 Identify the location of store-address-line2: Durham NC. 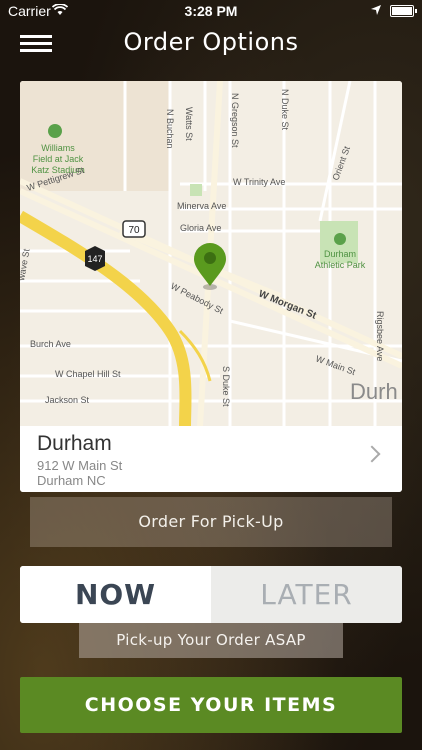
(71, 480).